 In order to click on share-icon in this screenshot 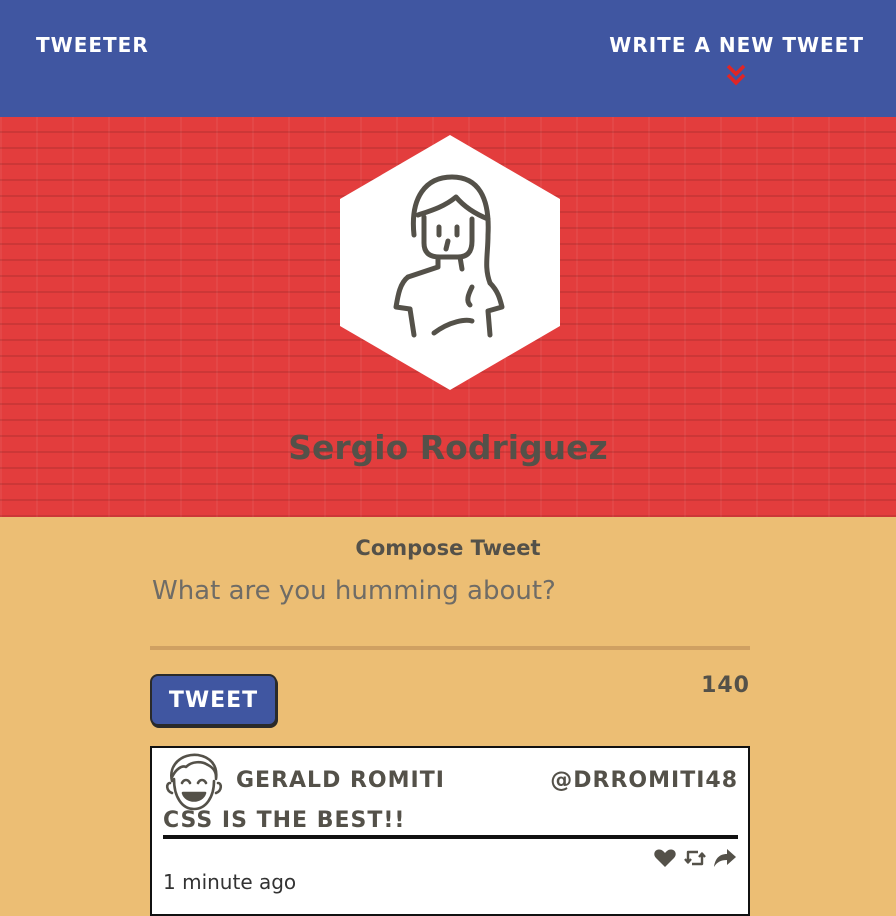, I will do `click(725, 858)`.